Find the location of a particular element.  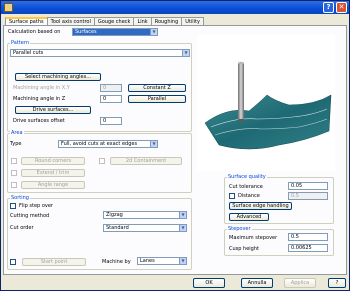

cancel-button: Annulla is located at coordinates (257, 283).